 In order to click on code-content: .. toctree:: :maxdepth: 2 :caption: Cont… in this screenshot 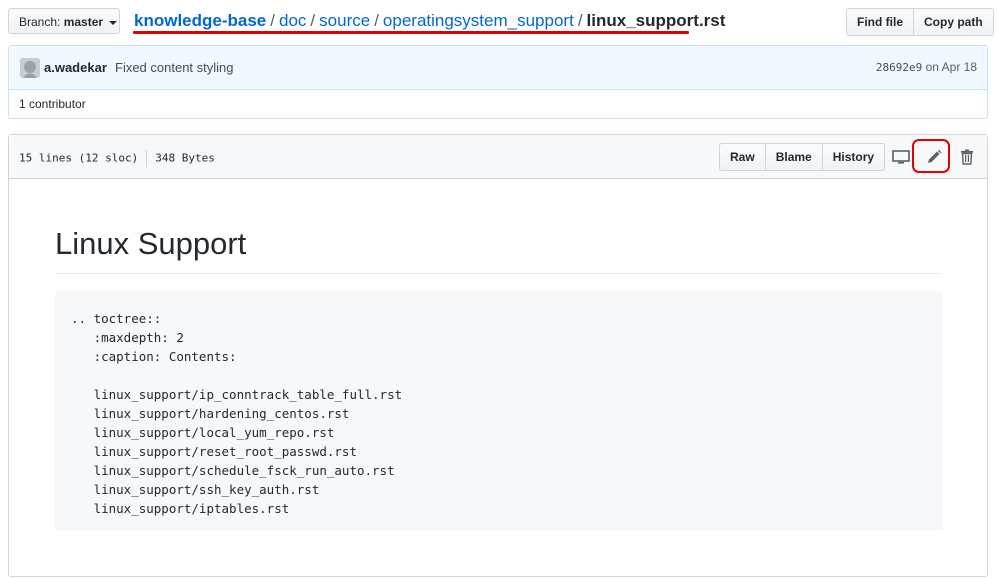, I will do `click(237, 413)`.